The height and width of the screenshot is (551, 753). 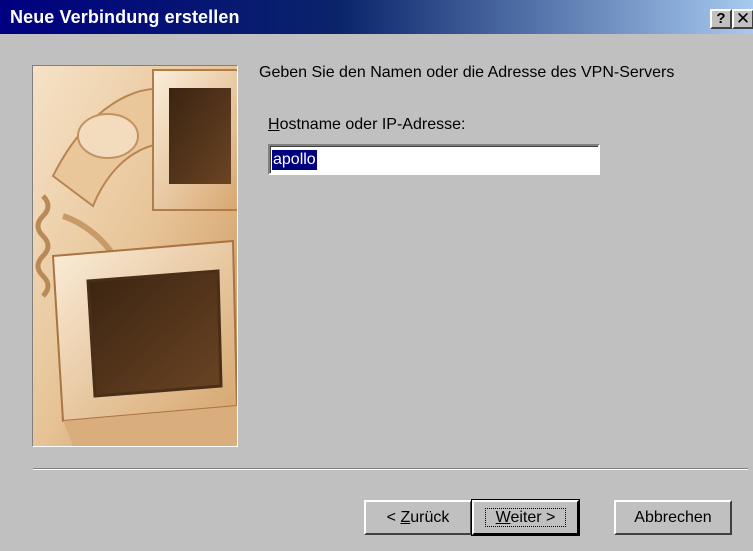 What do you see at coordinates (503, 517) in the screenshot?
I see `next-button-mnemonic: W` at bounding box center [503, 517].